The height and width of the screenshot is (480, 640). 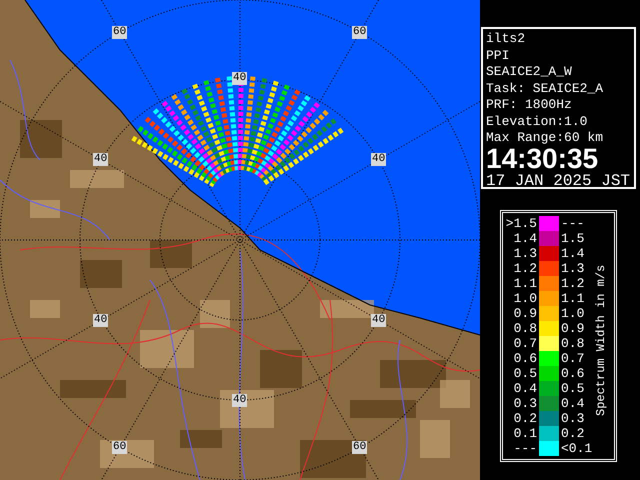 What do you see at coordinates (537, 122) in the screenshot?
I see `info-line: Elevation:1.0` at bounding box center [537, 122].